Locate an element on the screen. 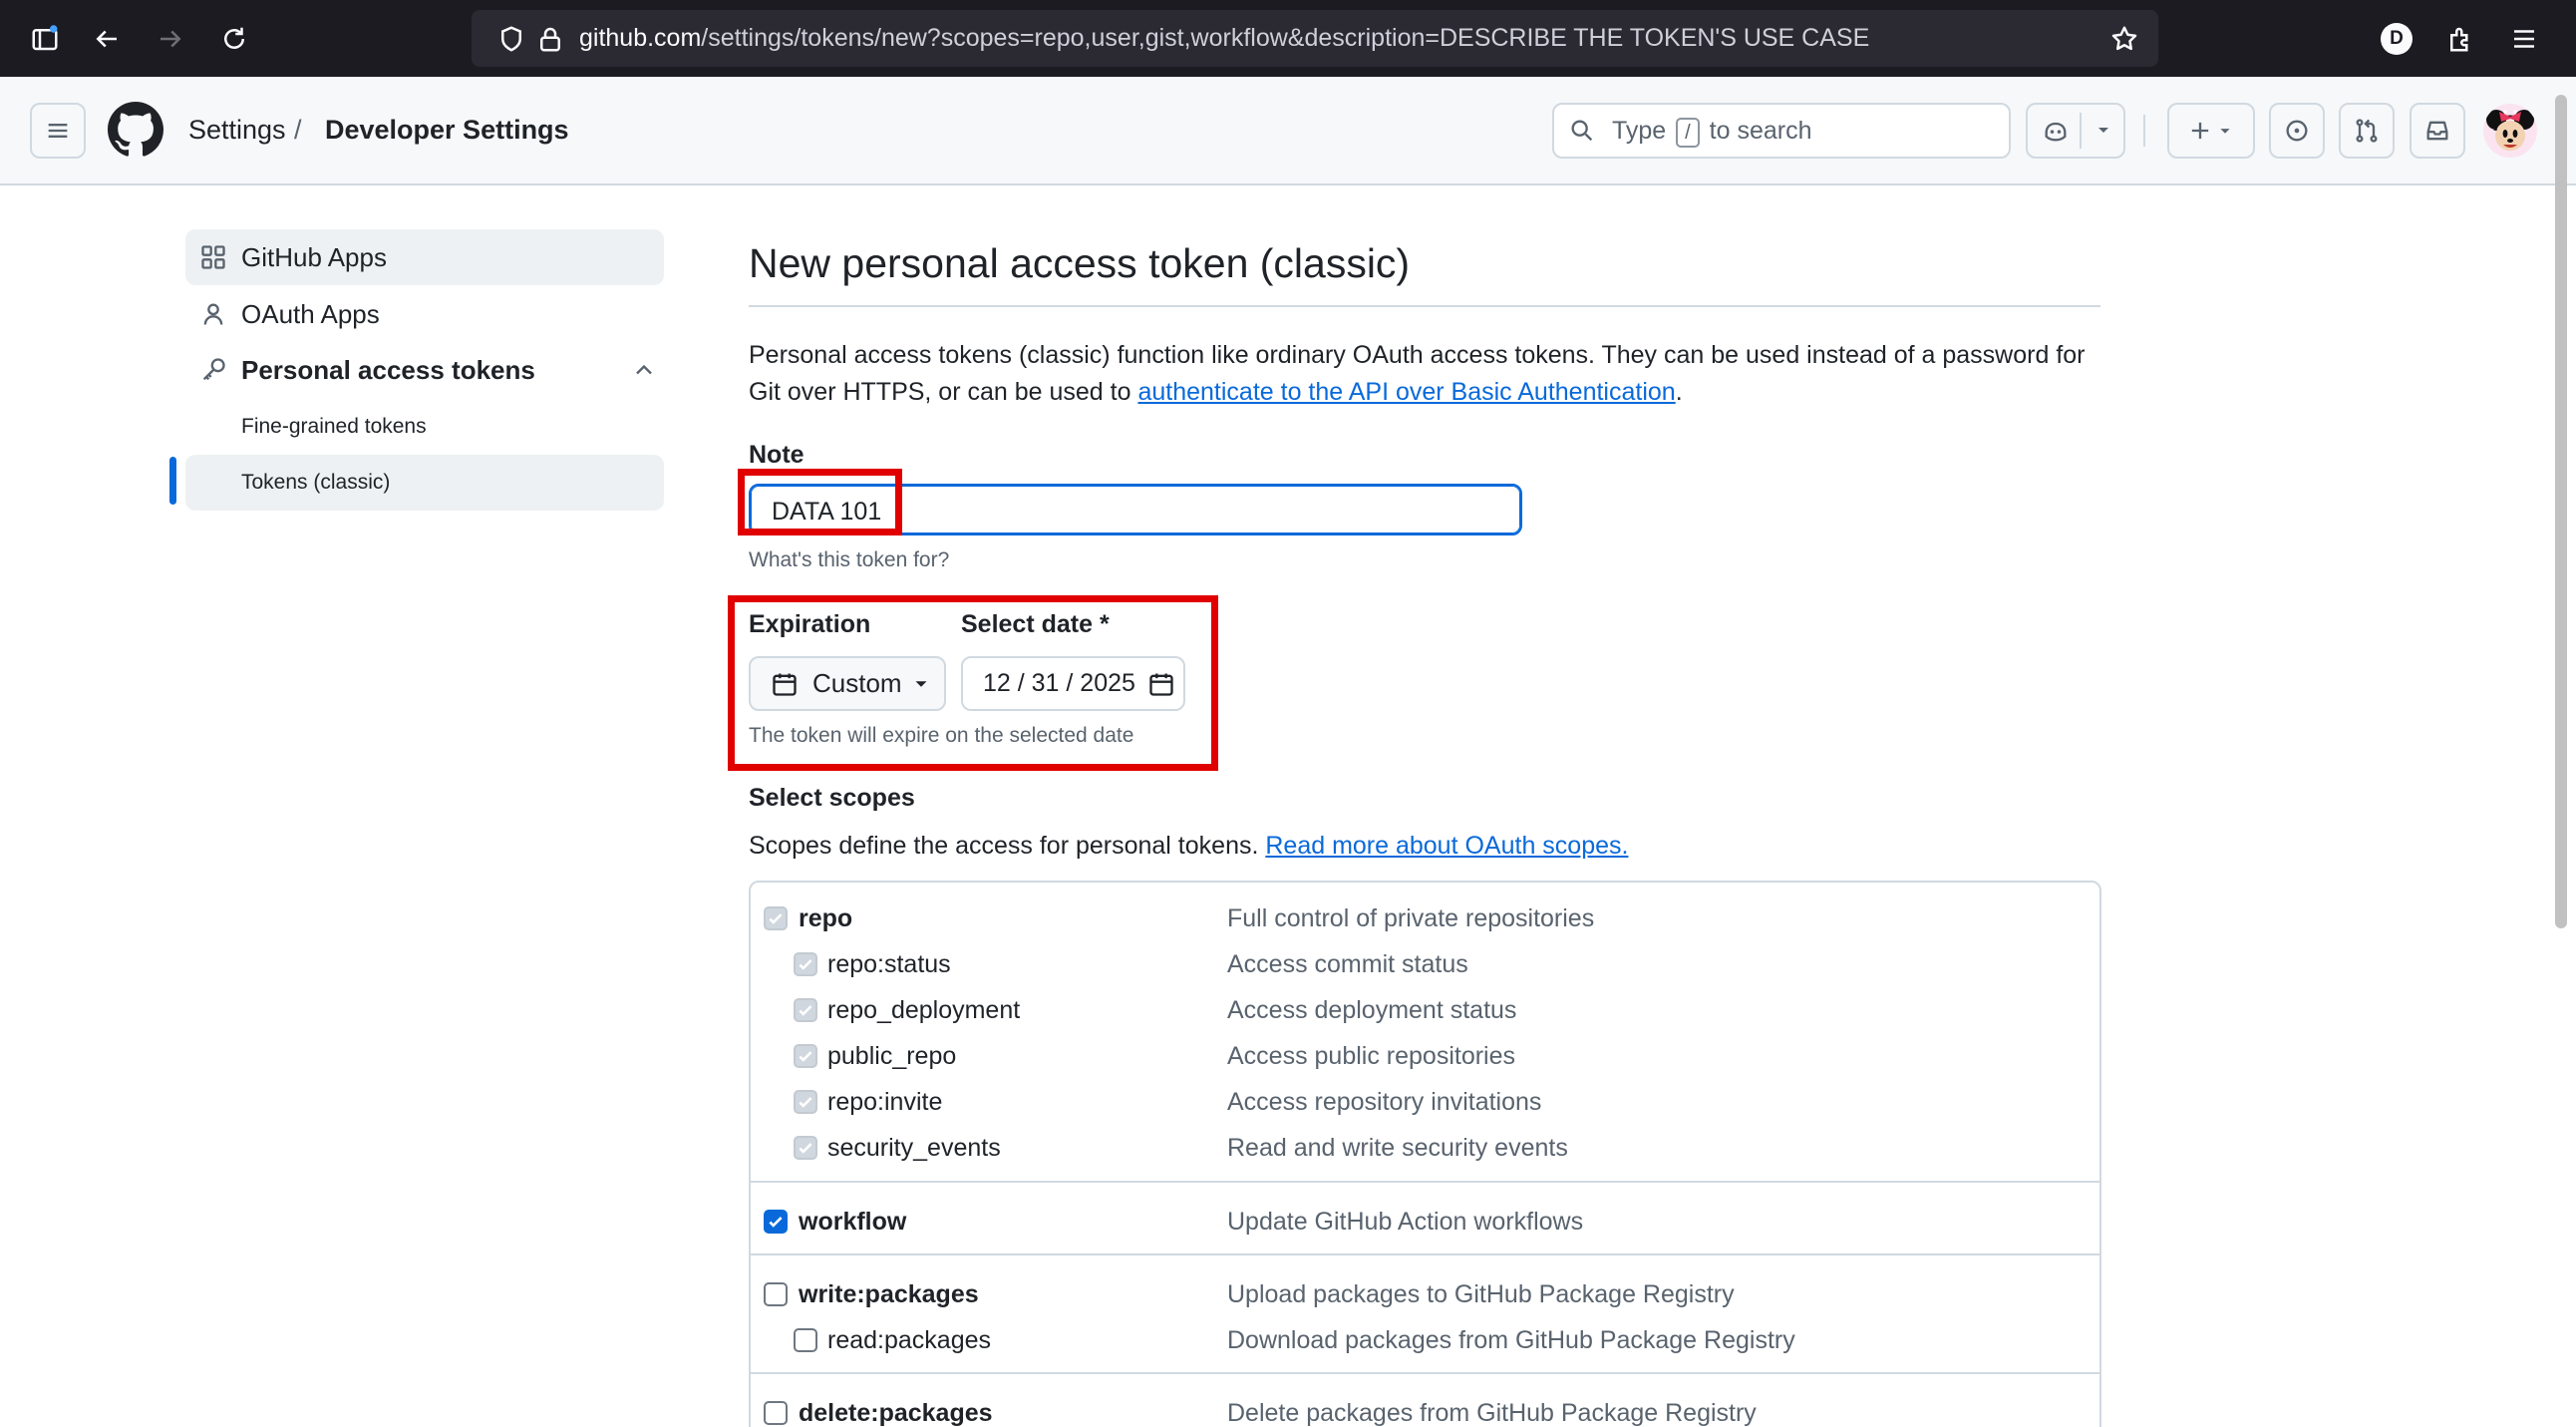 This screenshot has width=2576, height=1427. oauth-scopes-link: Read more about OAuth scopes. is located at coordinates (1446, 846).